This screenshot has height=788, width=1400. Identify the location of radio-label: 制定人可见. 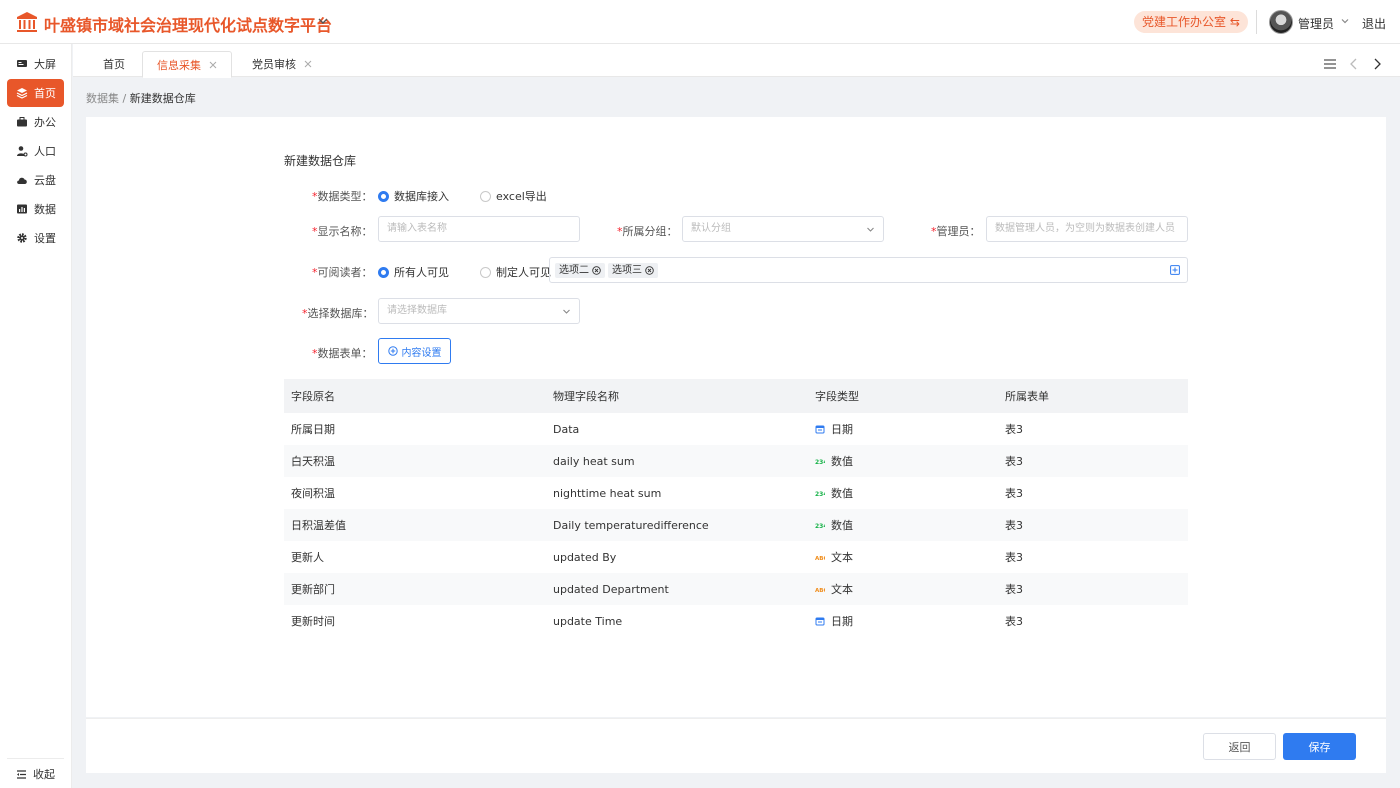
(523, 272).